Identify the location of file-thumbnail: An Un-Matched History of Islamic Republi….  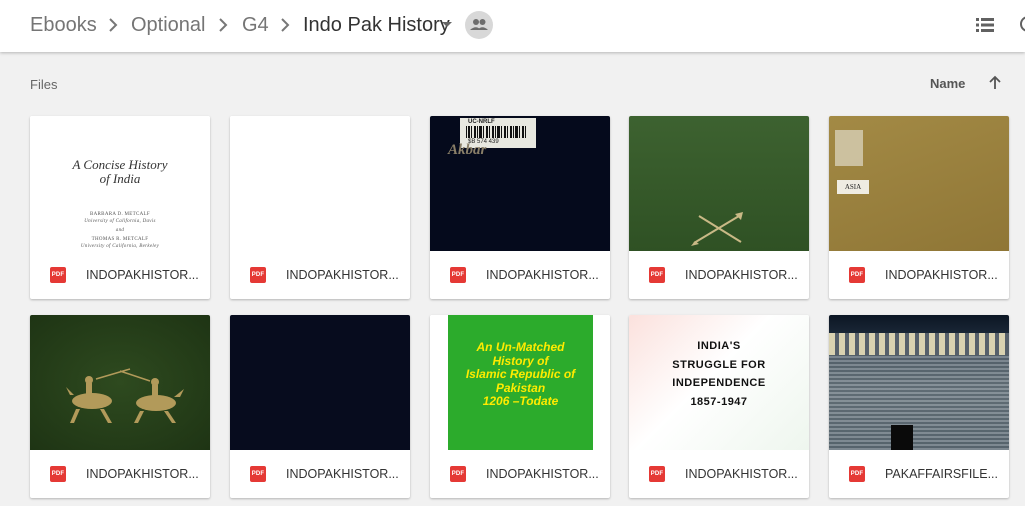
(520, 382).